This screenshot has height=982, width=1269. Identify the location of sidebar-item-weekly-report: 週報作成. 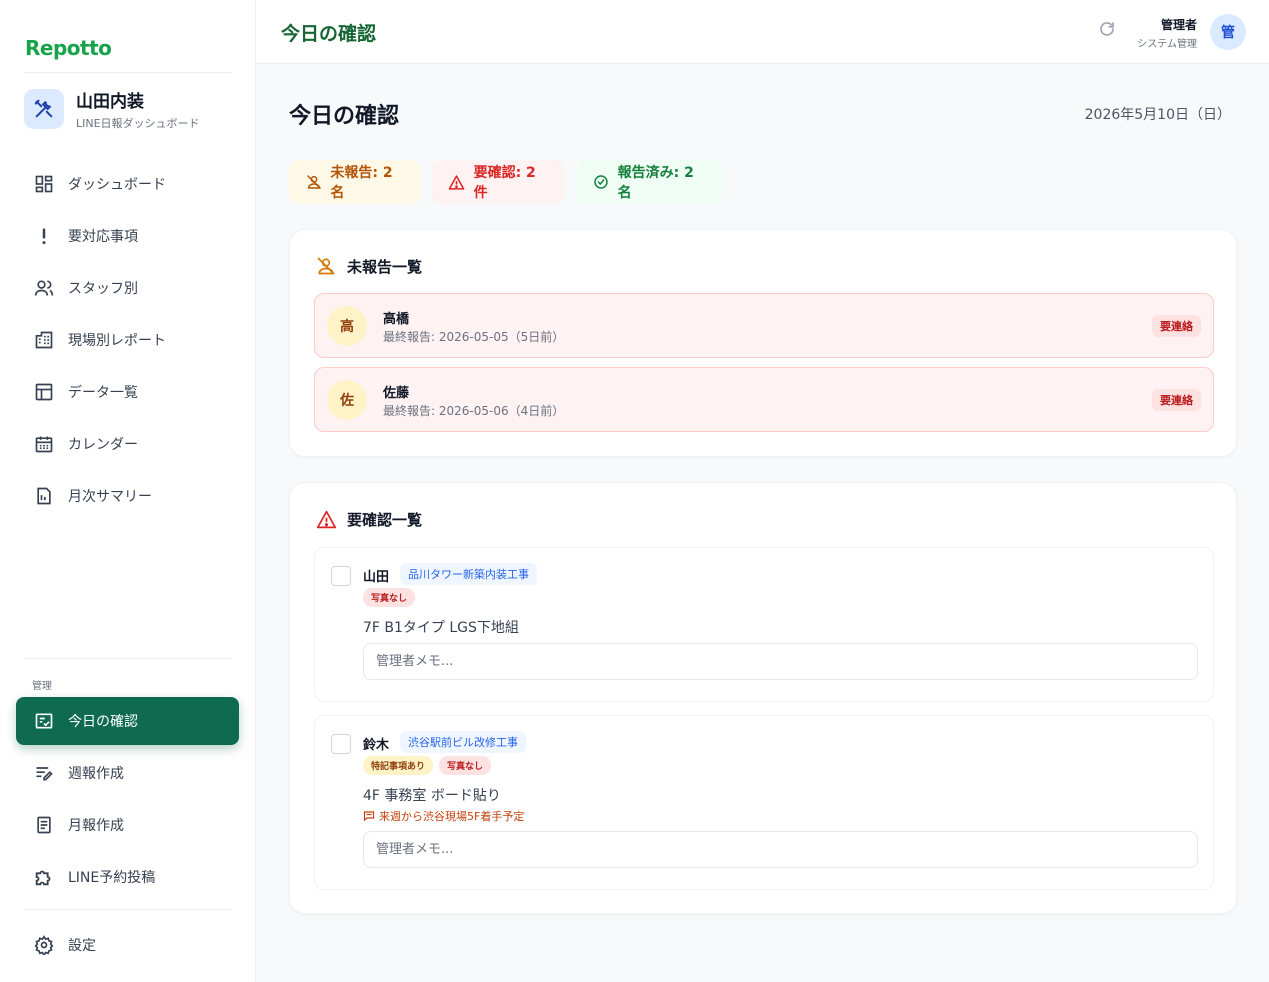
(127, 773).